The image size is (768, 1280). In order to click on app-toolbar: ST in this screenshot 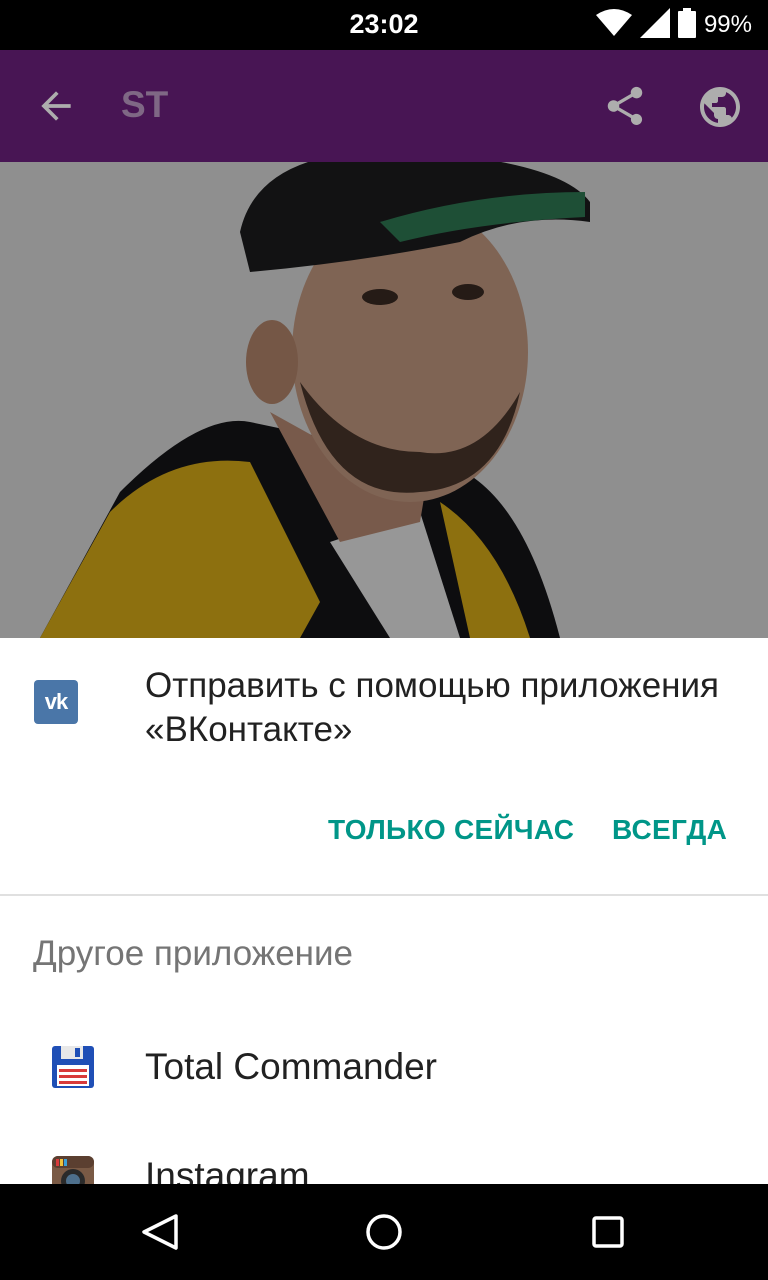, I will do `click(384, 106)`.